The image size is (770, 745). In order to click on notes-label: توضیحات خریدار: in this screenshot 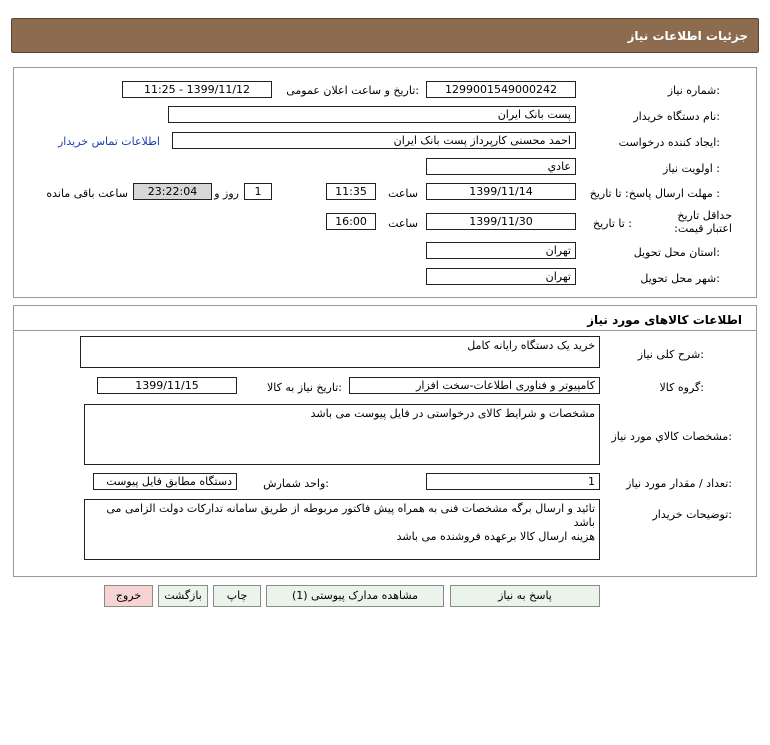, I will do `click(692, 514)`.